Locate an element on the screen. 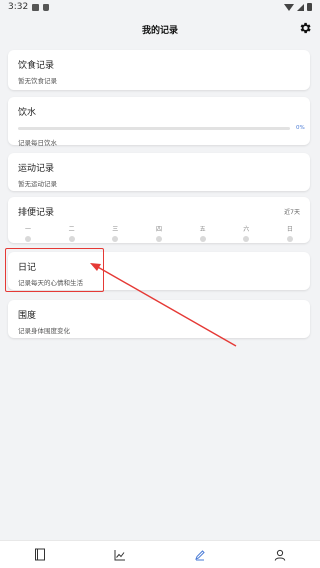 The height and width of the screenshot is (568, 320). lock-notification-icon is located at coordinates (46, 7).